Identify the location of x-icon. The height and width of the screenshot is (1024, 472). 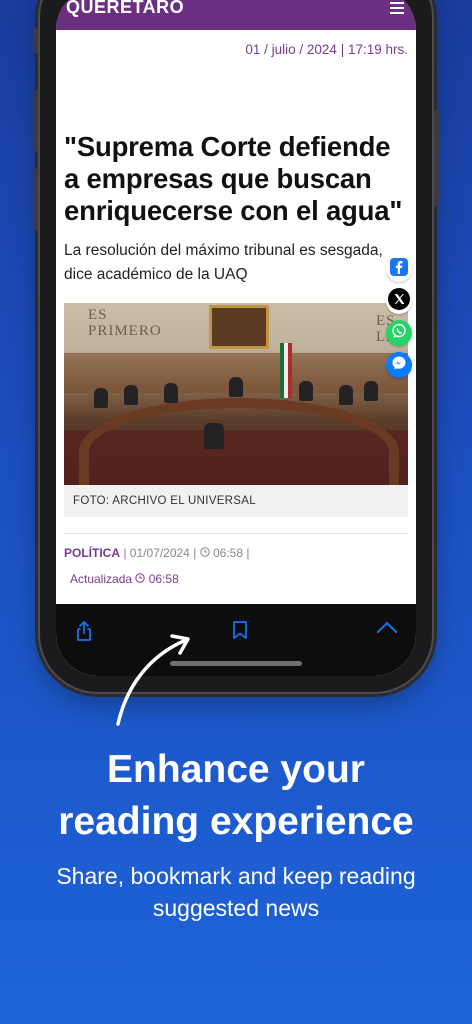
(399, 301).